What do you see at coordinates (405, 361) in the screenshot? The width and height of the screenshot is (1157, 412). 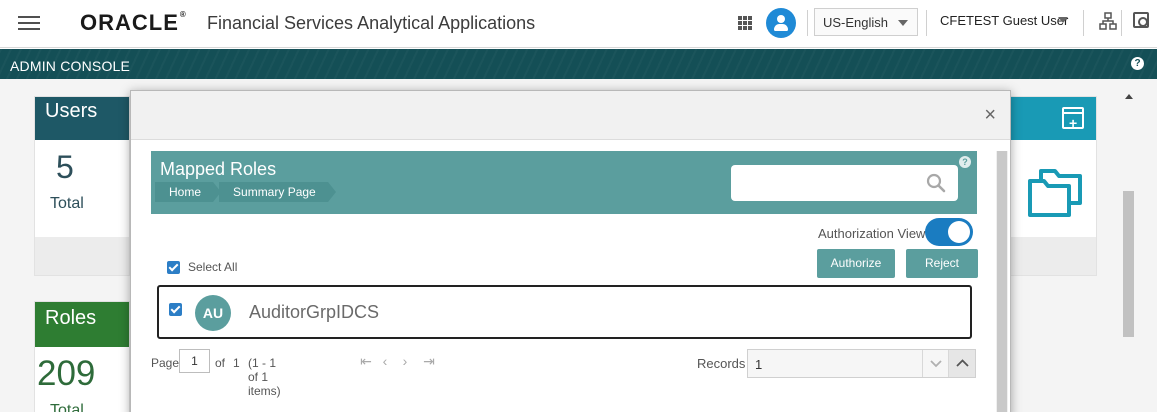 I see `next-page-icon: ›` at bounding box center [405, 361].